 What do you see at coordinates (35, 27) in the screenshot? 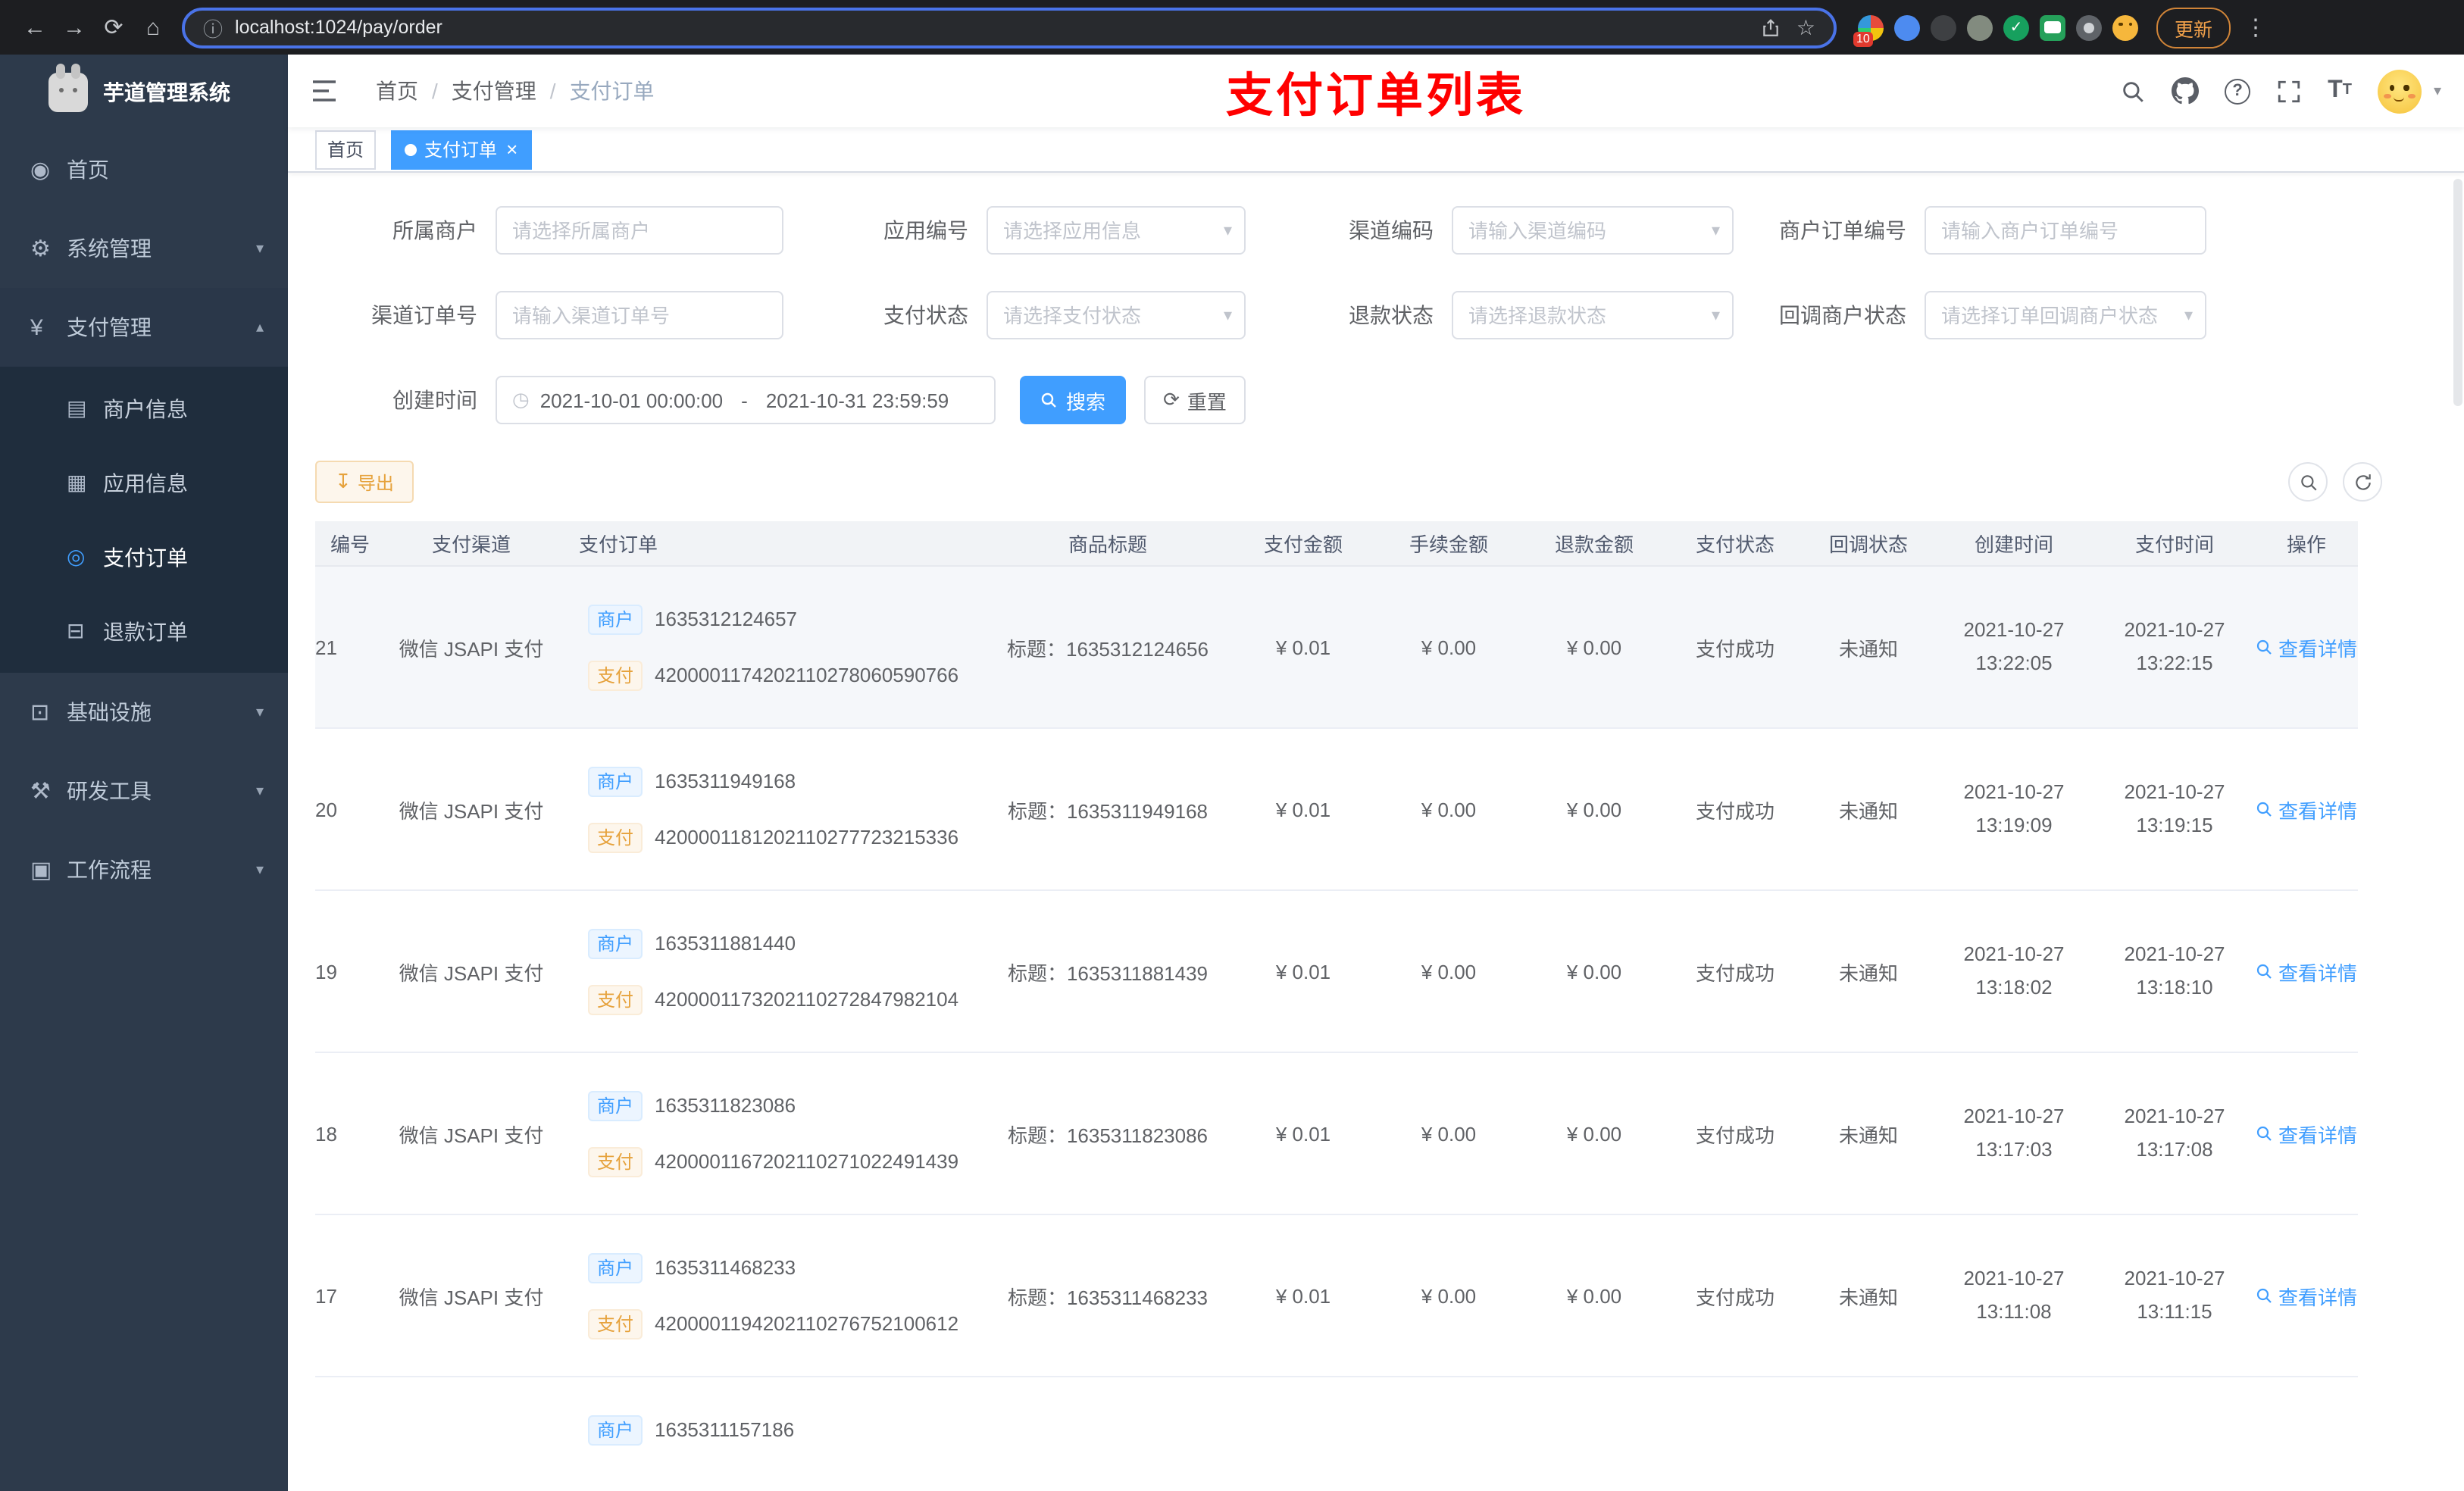
I see `browser-back-icon: ←` at bounding box center [35, 27].